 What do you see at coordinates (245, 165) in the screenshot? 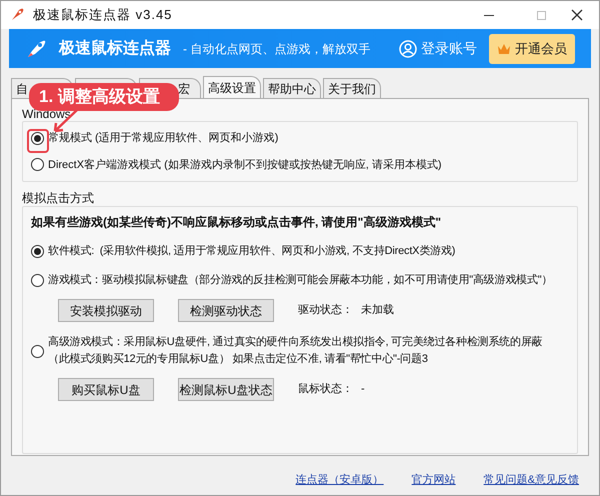
I see `radio-label: DirectX客户端游戏模式 (如果游戏内录制不到按键或按热键无响应, 请采用本模式)` at bounding box center [245, 165].